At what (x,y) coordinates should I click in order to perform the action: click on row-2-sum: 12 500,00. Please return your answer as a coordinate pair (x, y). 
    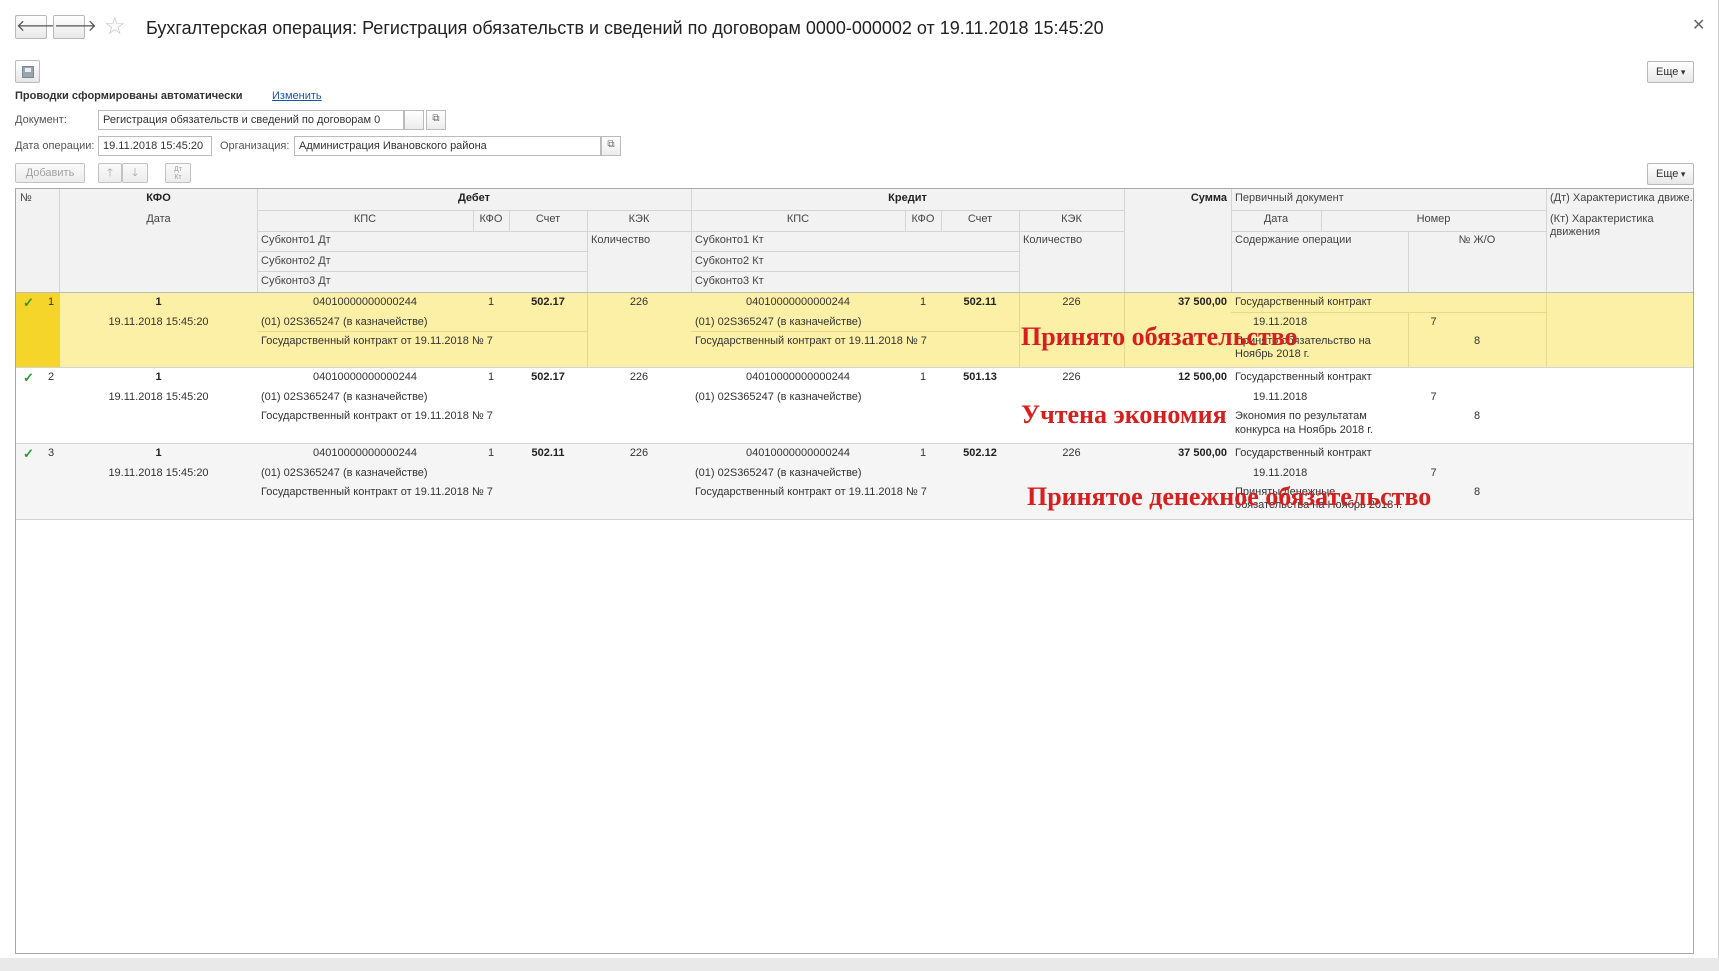
    Looking at the image, I should click on (1202, 377).